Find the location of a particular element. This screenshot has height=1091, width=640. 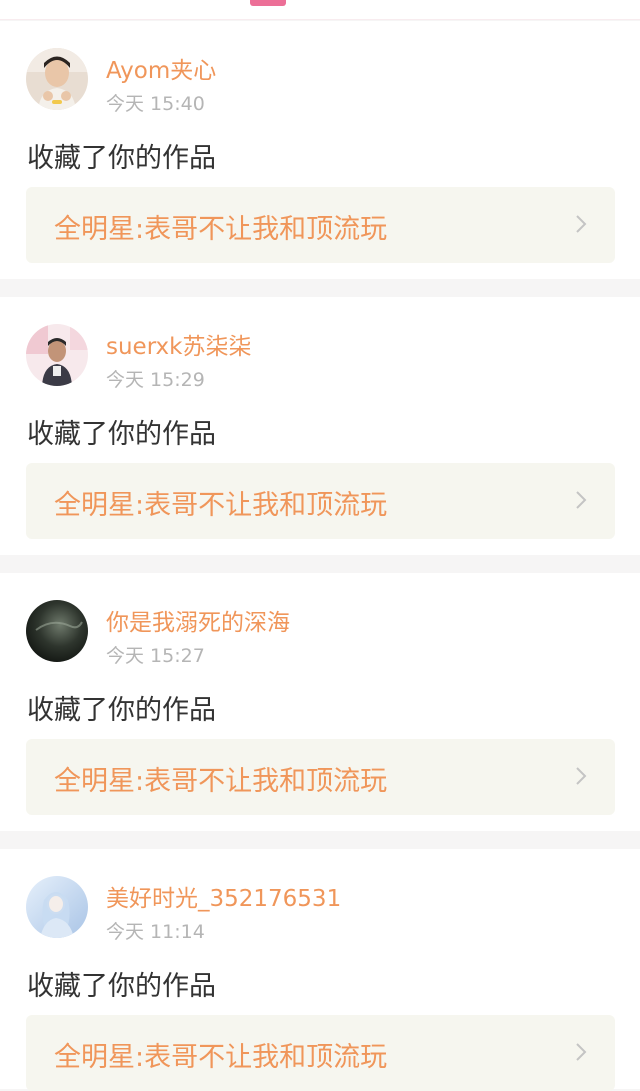

username: Ayom夹心 is located at coordinates (161, 68).